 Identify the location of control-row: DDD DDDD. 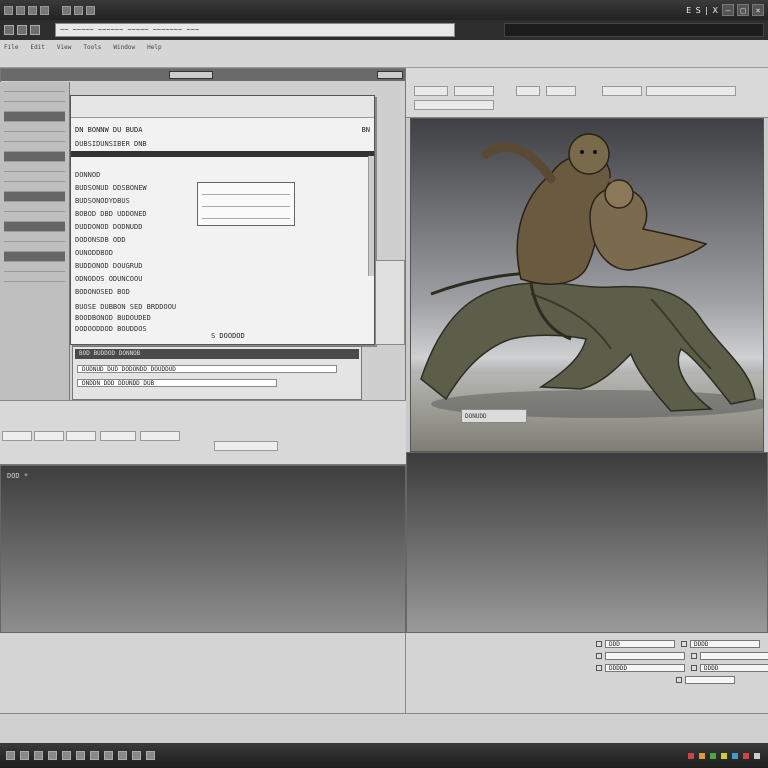
(678, 643).